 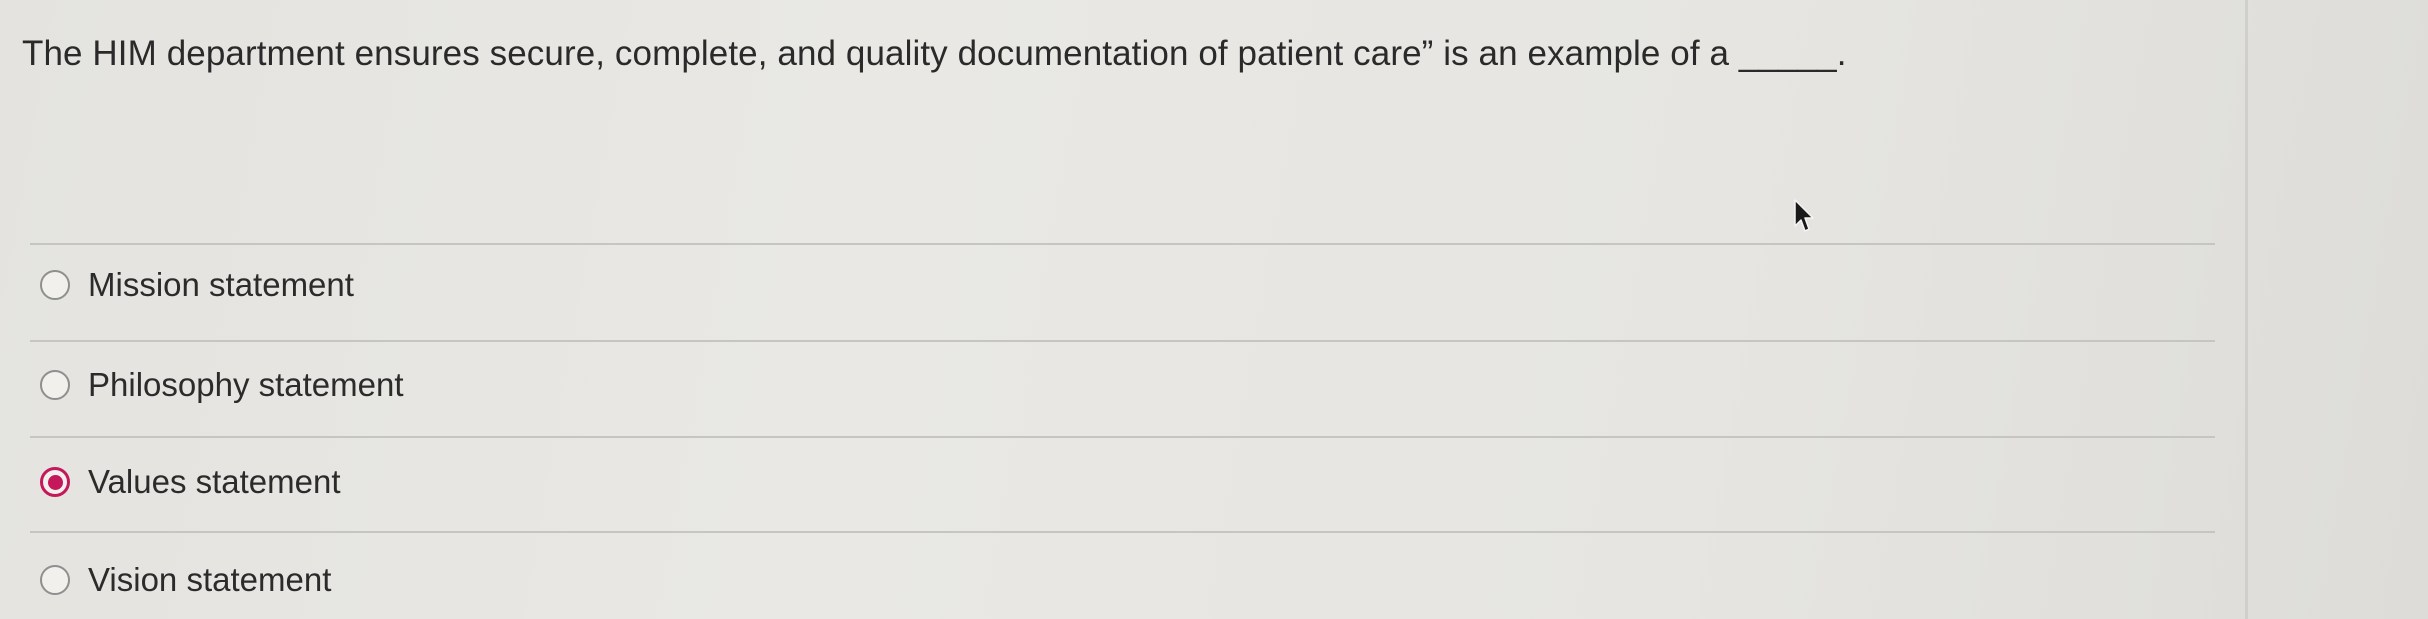 I want to click on radio-vision, so click(x=55, y=580).